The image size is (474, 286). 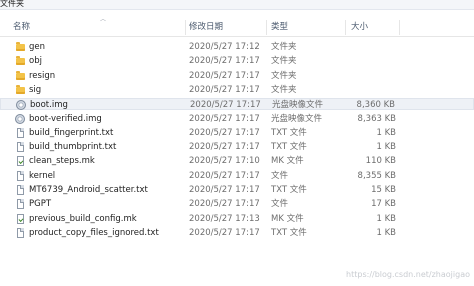 What do you see at coordinates (83, 218) in the screenshot?
I see `file-name: previous_build_config.mk` at bounding box center [83, 218].